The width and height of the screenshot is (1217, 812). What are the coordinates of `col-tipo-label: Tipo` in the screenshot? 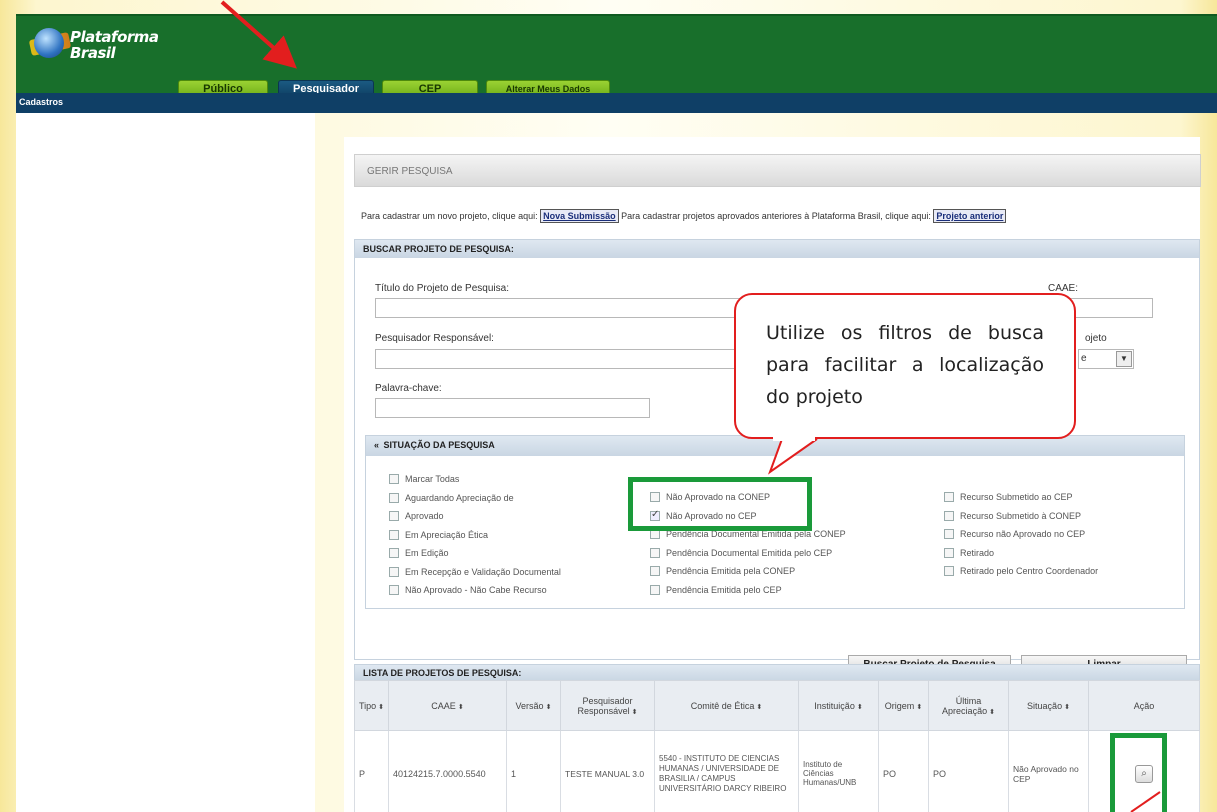 It's located at (367, 705).